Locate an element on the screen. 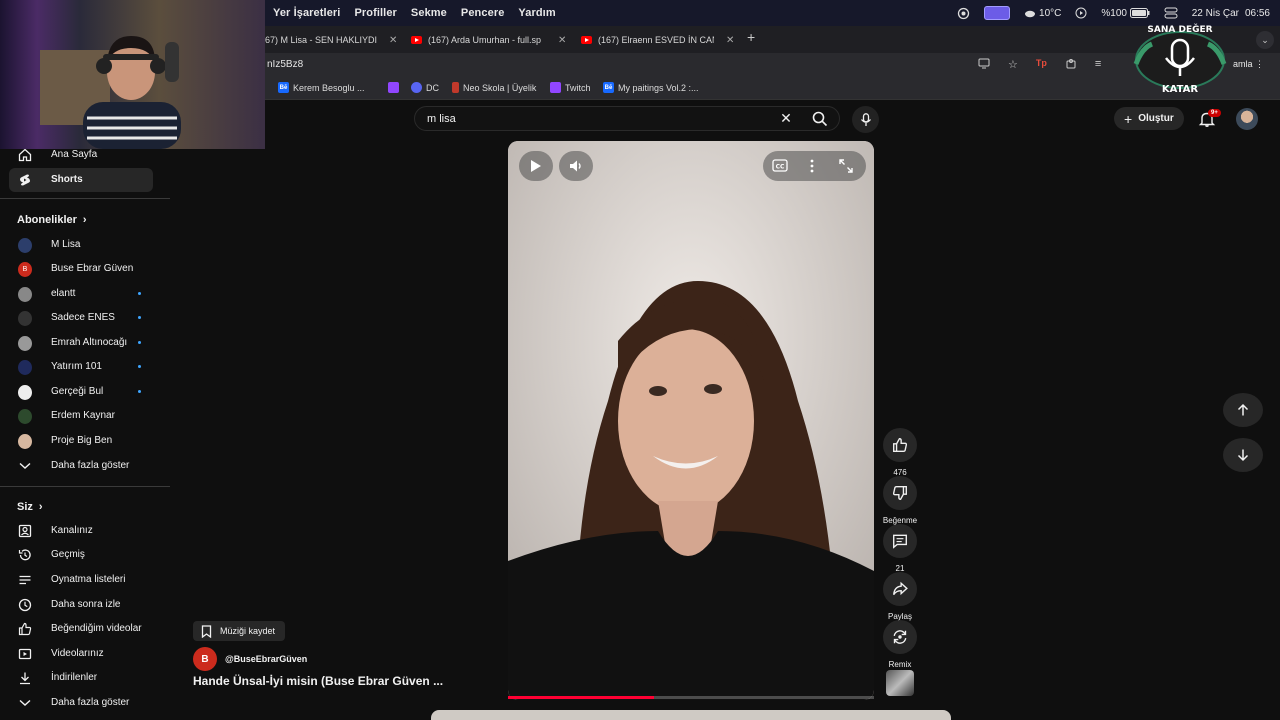 The height and width of the screenshot is (720, 1280). sidebar-item-subscription: elantt is located at coordinates (81, 294).